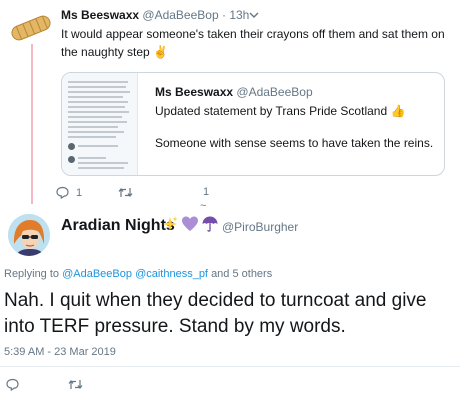 The height and width of the screenshot is (400, 460). Describe the element at coordinates (79, 192) in the screenshot. I see `reply-count: 1` at that location.